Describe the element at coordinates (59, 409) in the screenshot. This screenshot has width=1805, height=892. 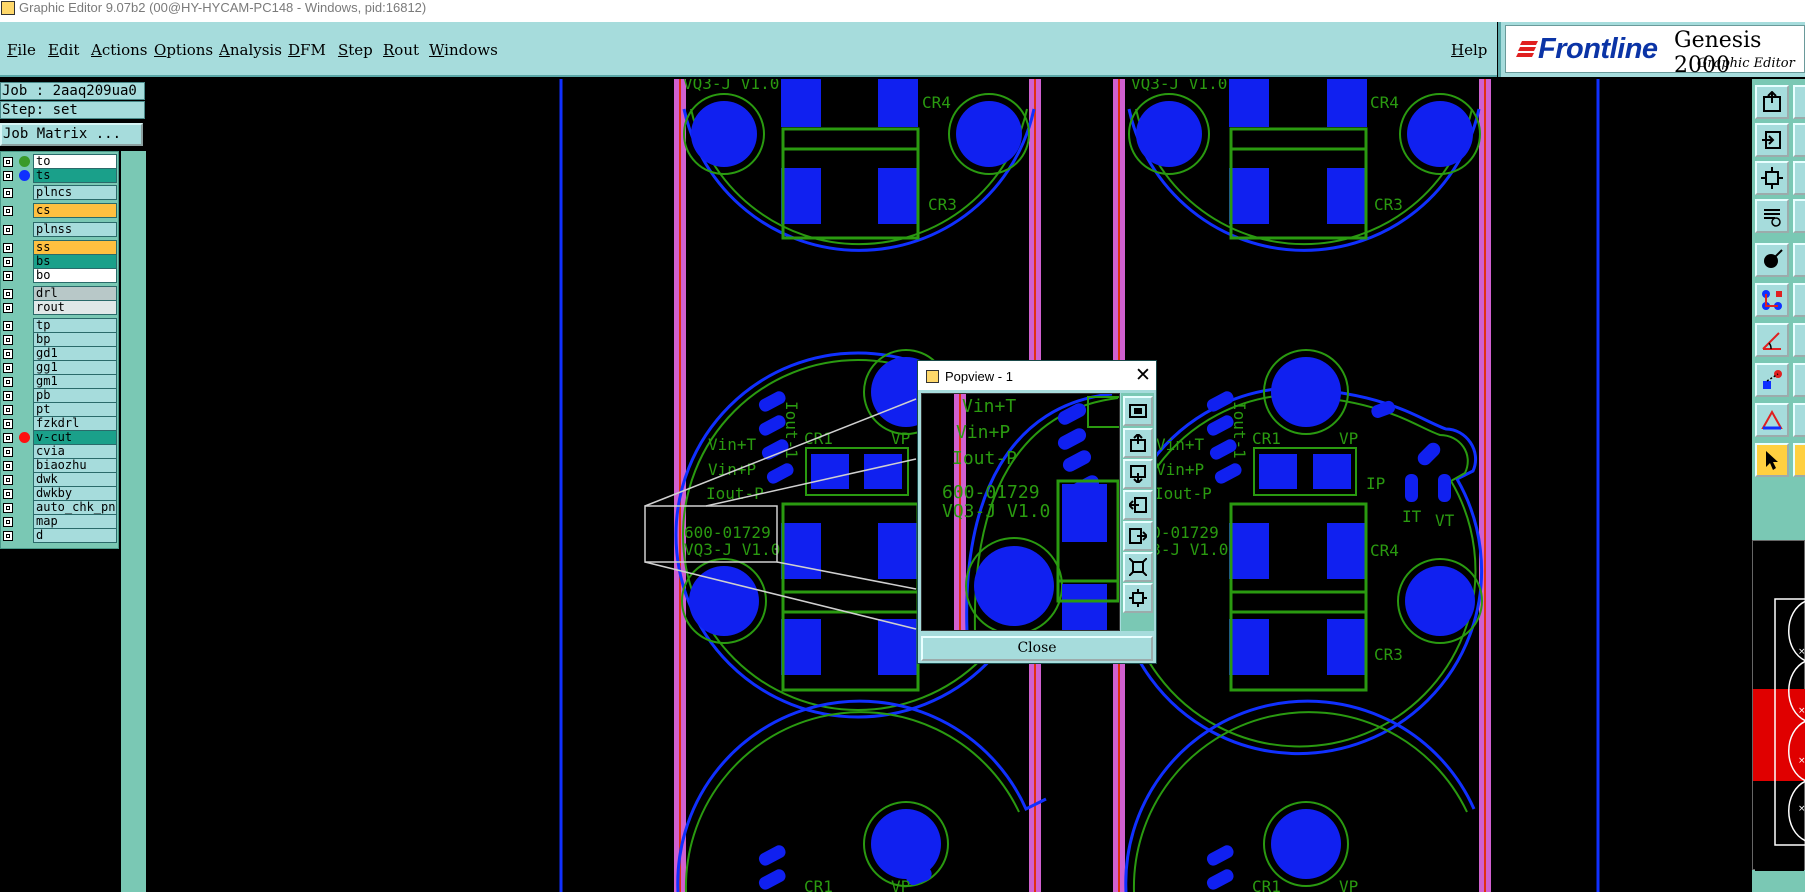
I see `layer-row-pt: pt` at that location.